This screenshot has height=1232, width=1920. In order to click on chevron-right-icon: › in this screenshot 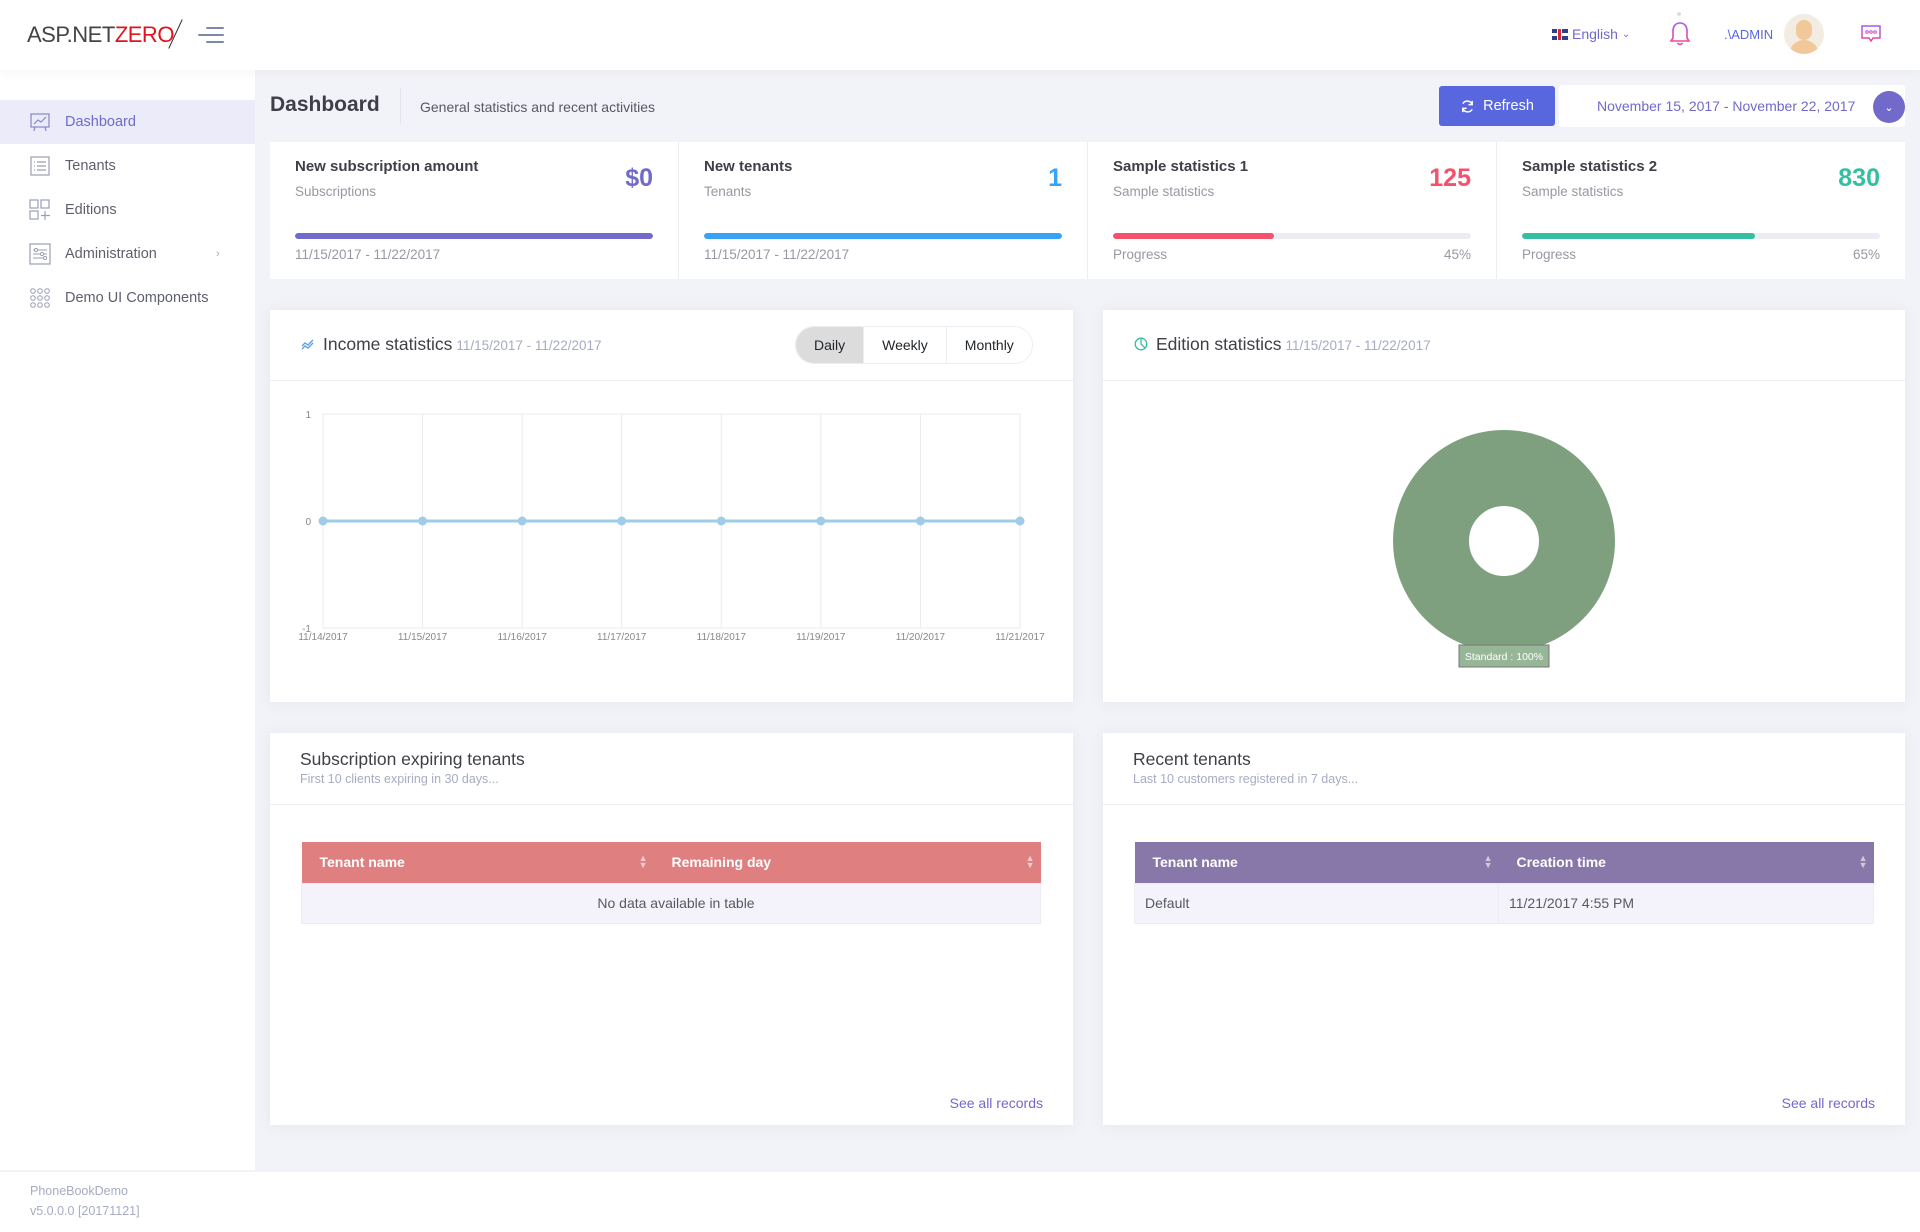, I will do `click(218, 254)`.